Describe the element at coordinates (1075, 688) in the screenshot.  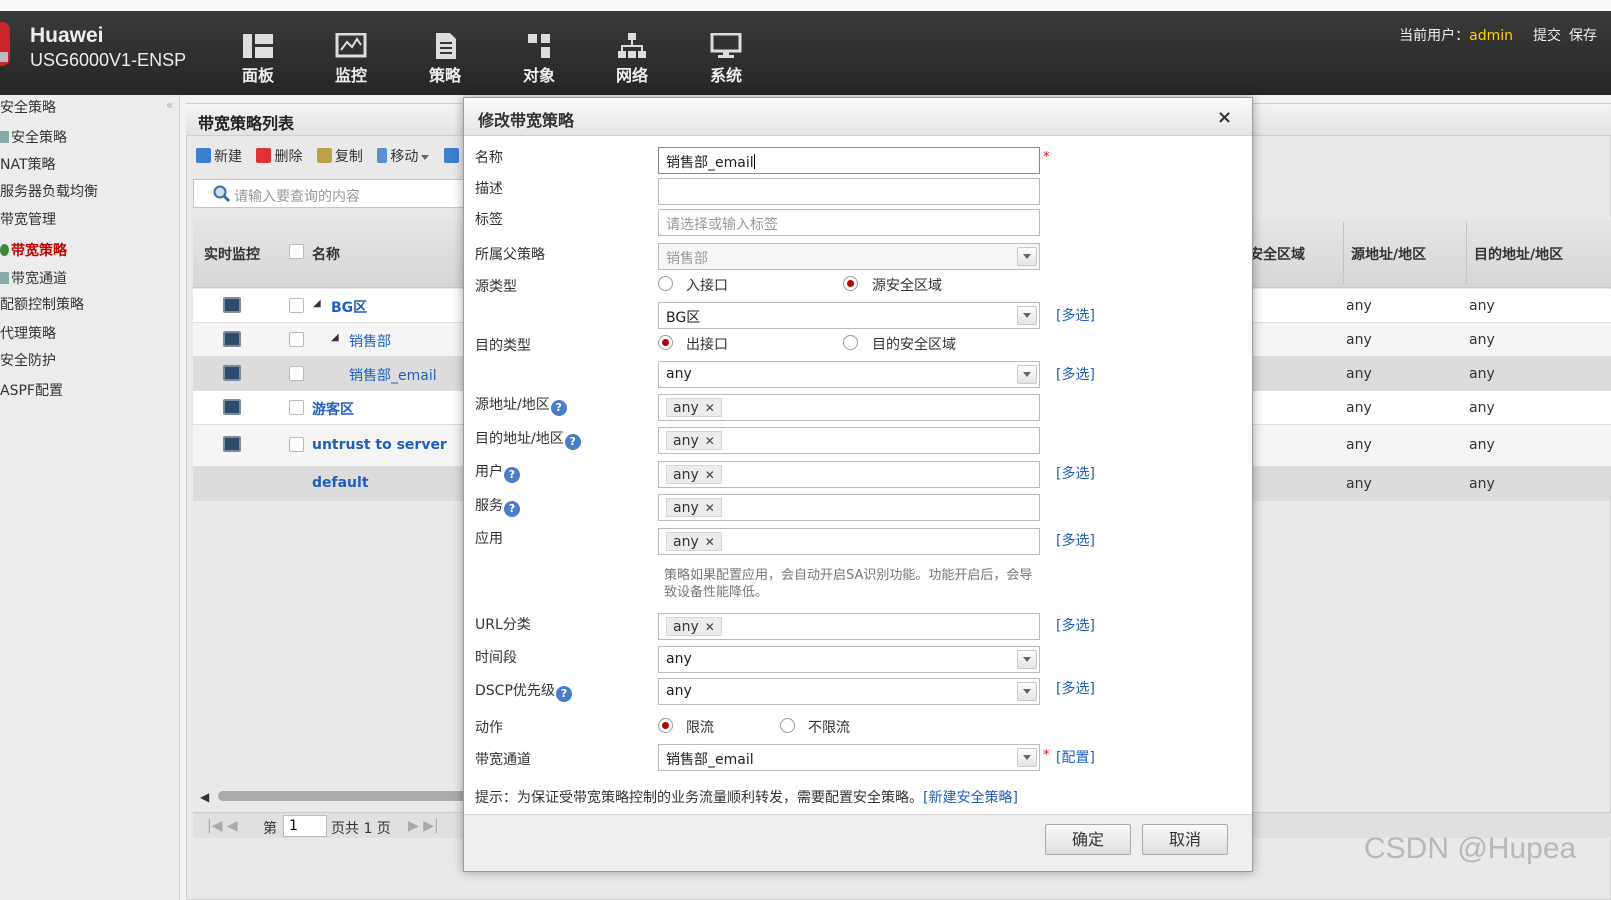
I see `dscp-multi-link: [多选]` at that location.